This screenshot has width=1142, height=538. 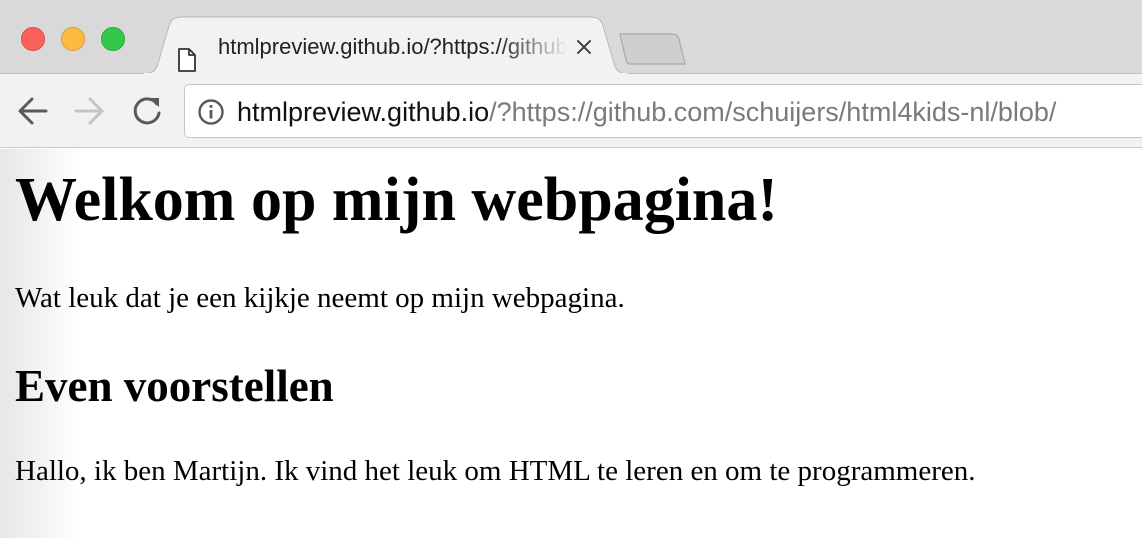 I want to click on url-host: htmlpreview.github.io, so click(x=363, y=112).